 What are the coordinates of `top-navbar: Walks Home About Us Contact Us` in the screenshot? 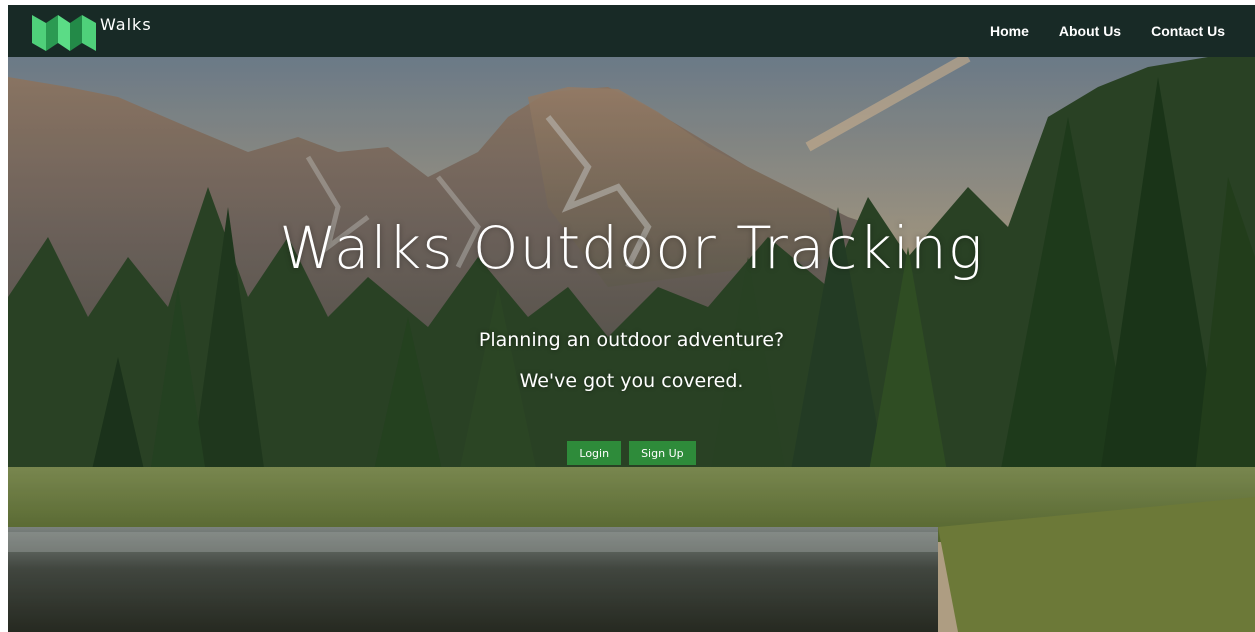 It's located at (631, 31).